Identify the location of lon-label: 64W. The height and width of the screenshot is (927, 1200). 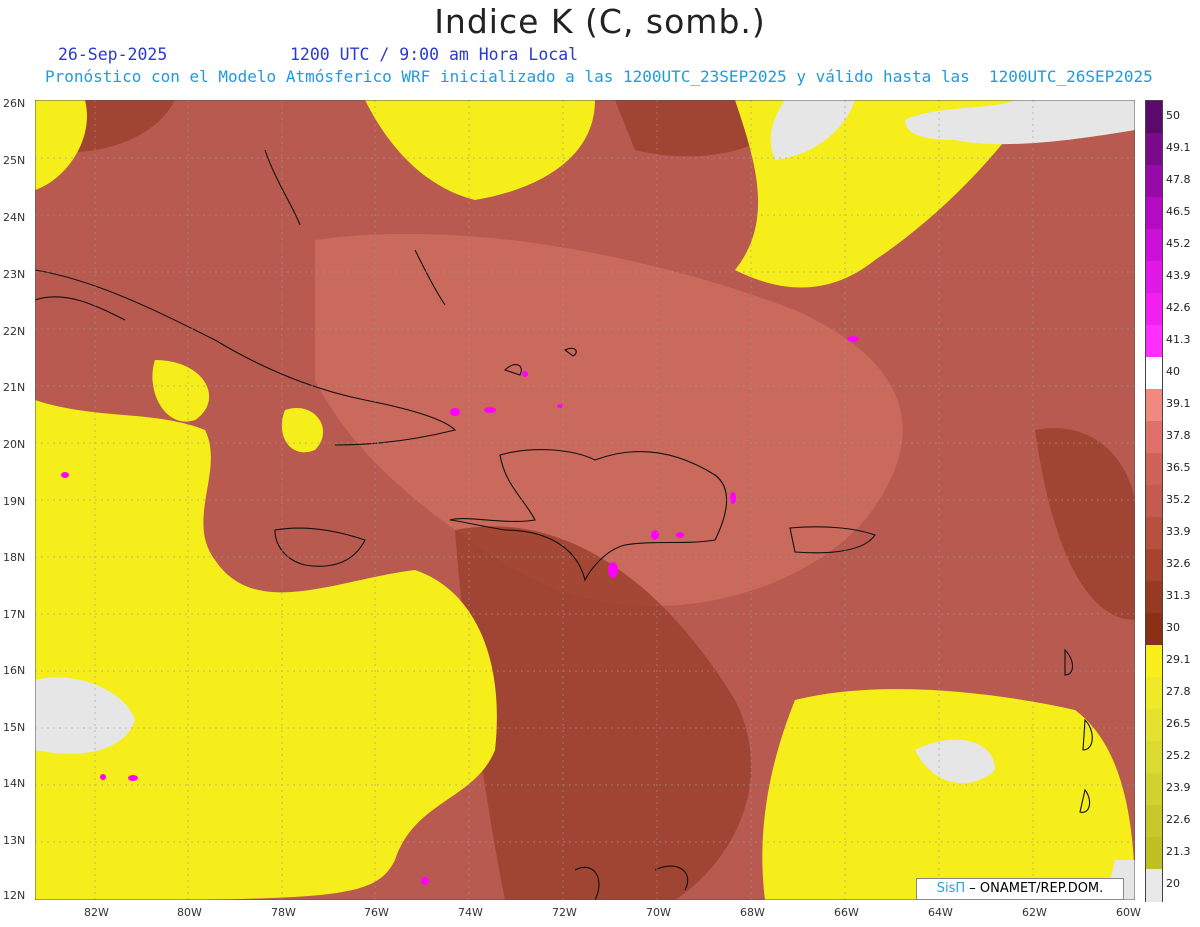
(940, 912).